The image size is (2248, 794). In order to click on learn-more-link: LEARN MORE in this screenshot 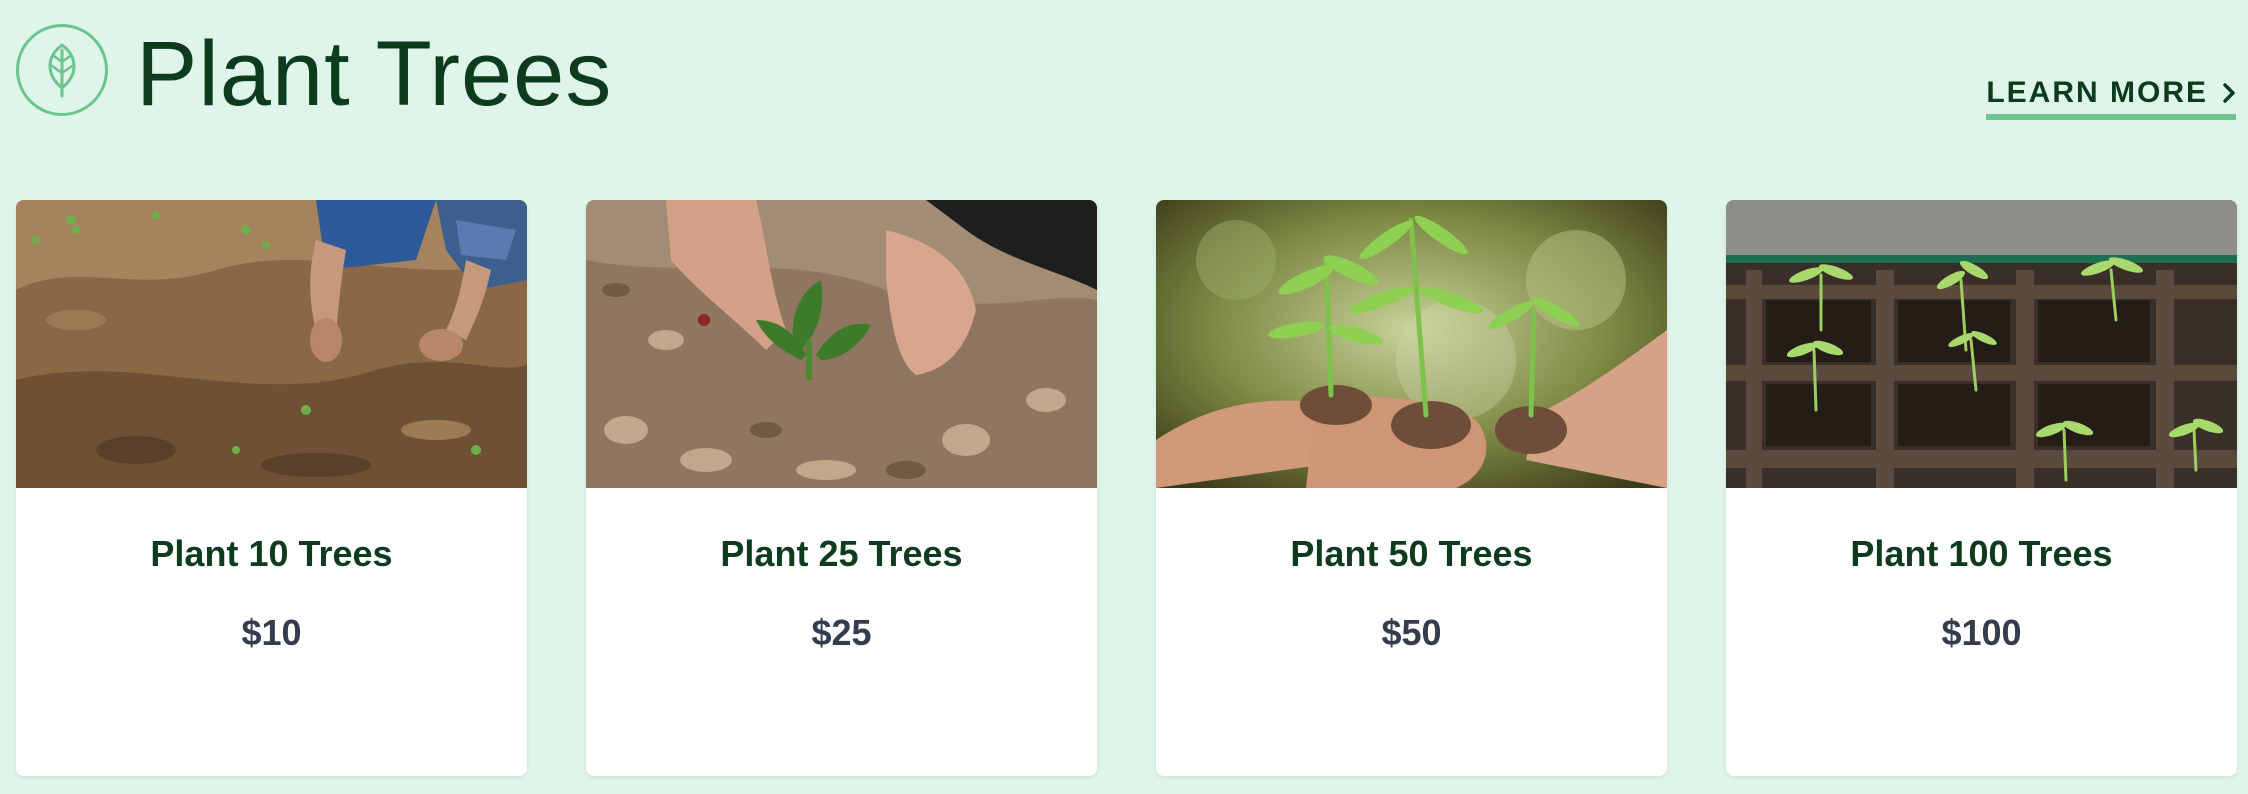, I will do `click(2111, 98)`.